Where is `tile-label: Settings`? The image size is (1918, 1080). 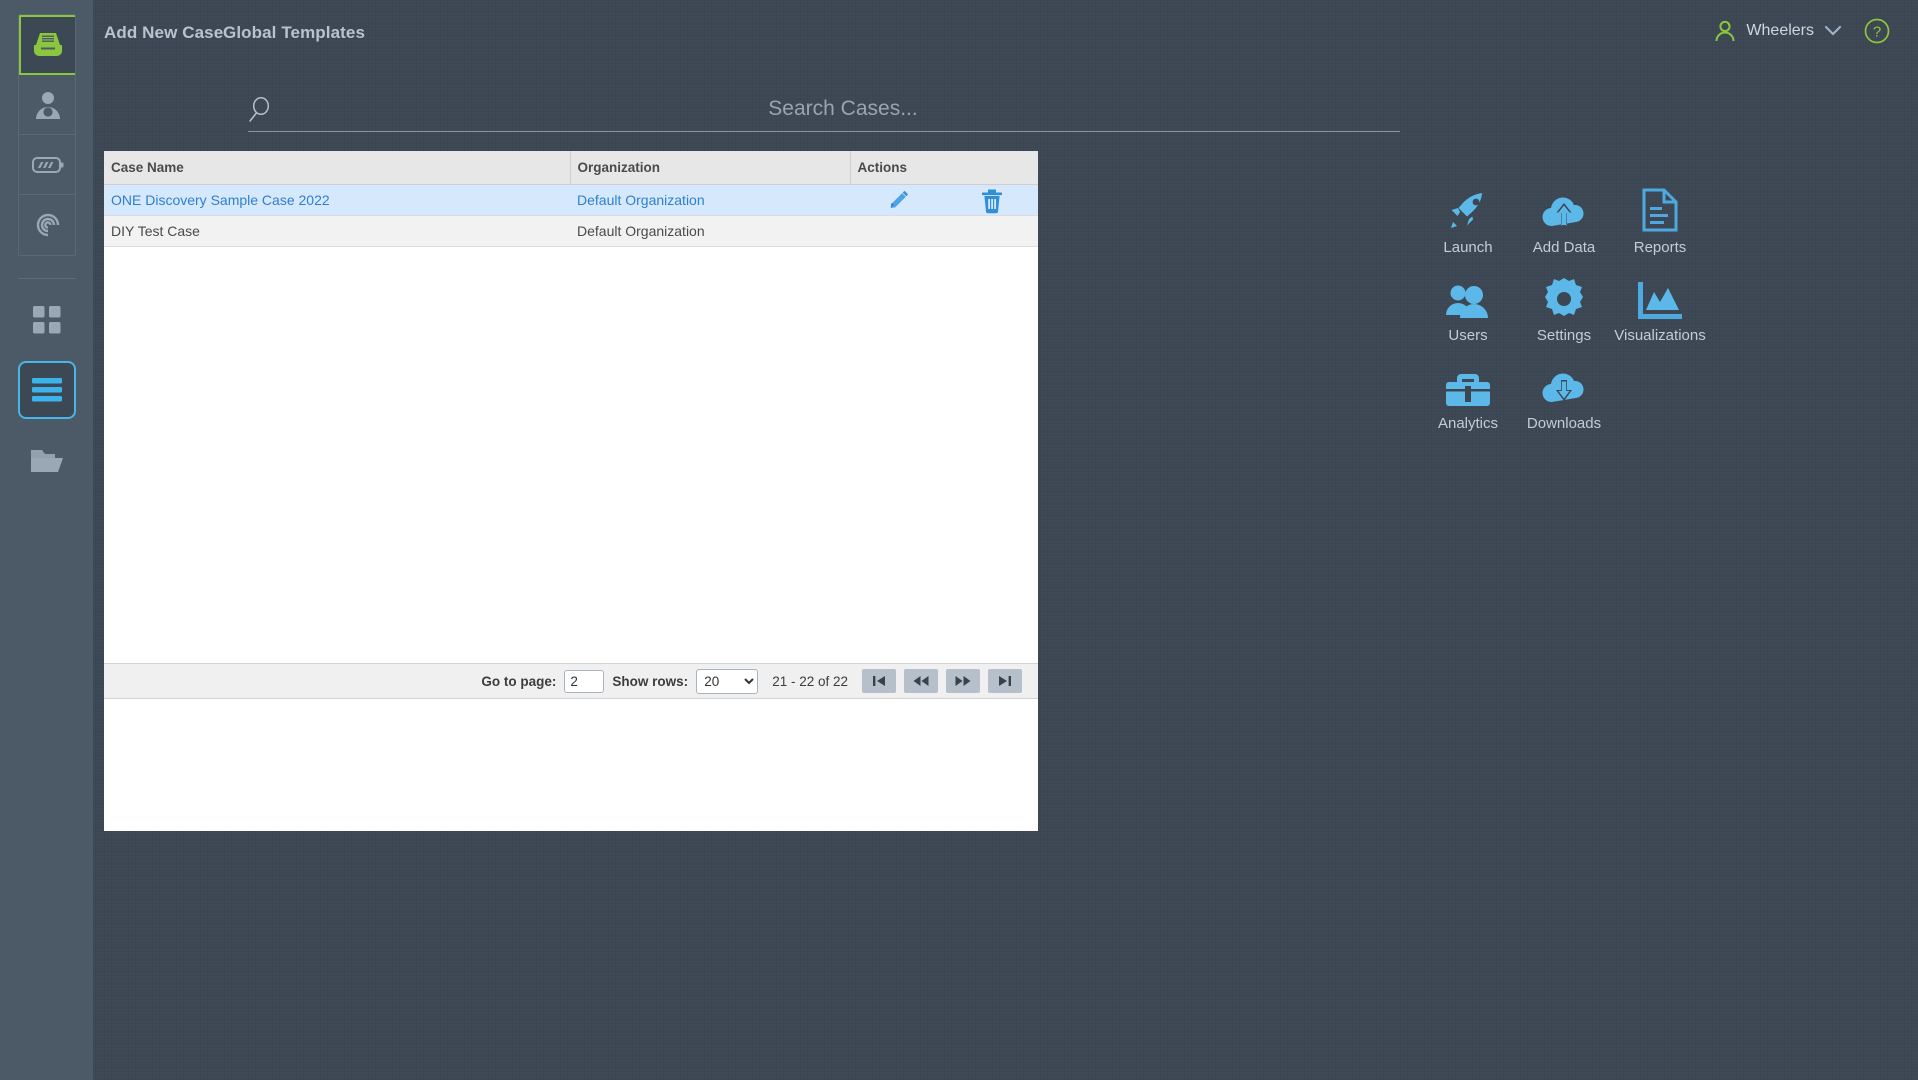 tile-label: Settings is located at coordinates (1564, 335).